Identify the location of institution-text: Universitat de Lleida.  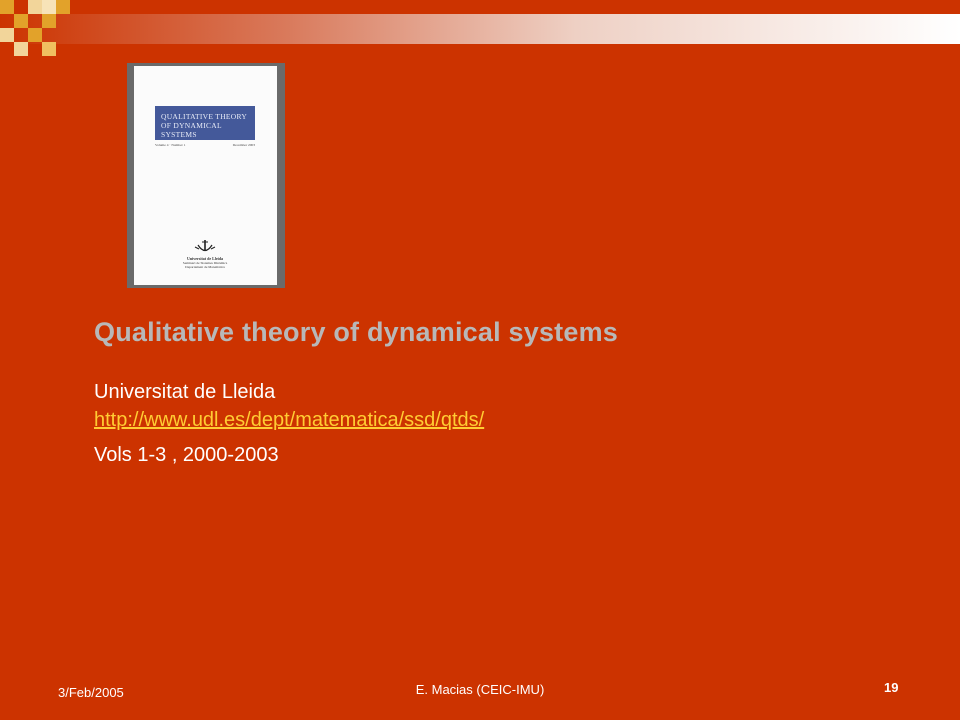
(185, 392).